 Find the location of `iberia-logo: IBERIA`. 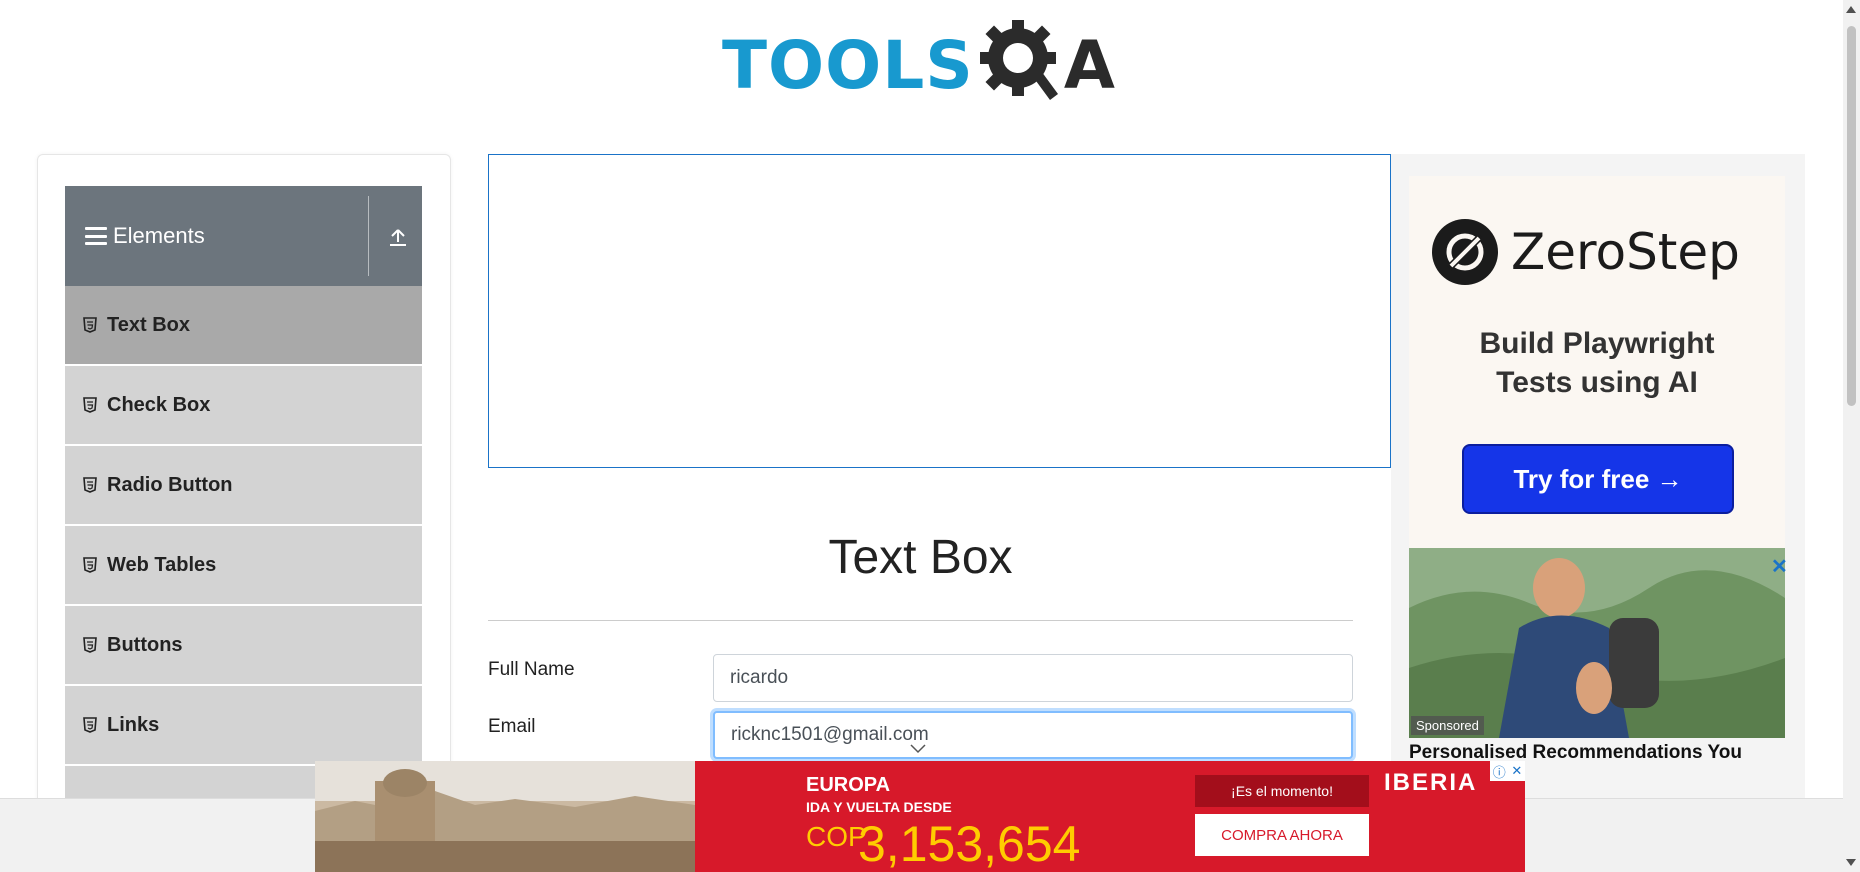

iberia-logo: IBERIA is located at coordinates (1431, 782).